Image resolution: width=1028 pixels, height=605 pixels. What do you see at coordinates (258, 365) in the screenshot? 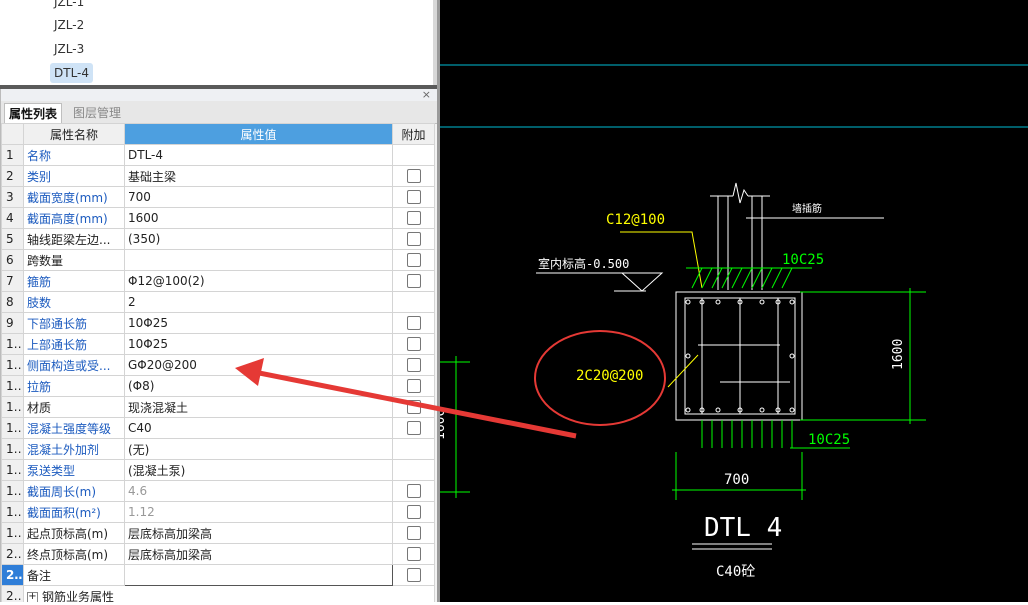
I see `property-value: GΦ20@200` at bounding box center [258, 365].